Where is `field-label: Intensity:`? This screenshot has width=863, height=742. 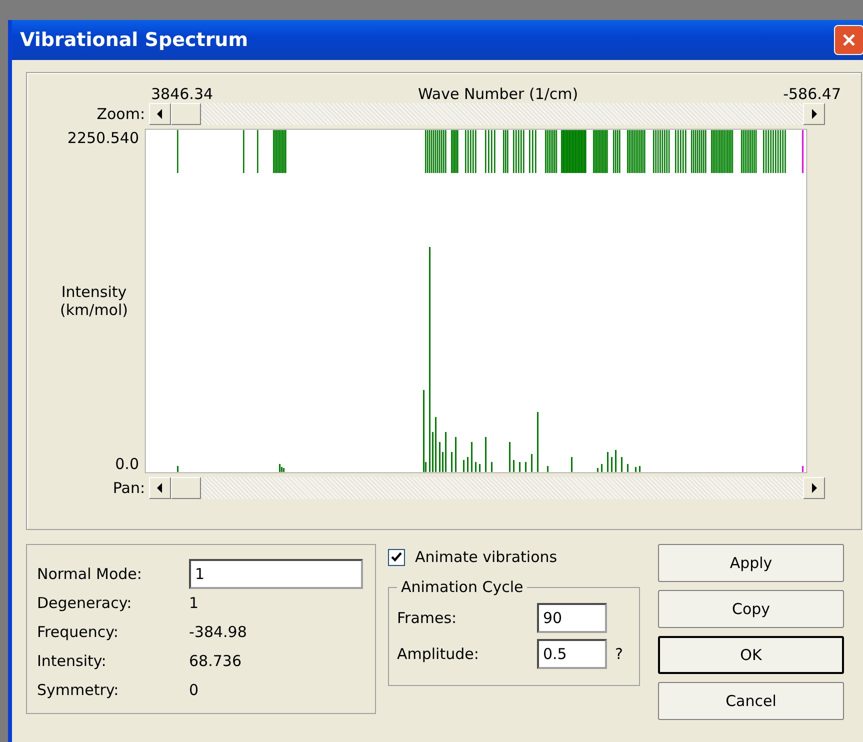
field-label: Intensity: is located at coordinates (72, 661).